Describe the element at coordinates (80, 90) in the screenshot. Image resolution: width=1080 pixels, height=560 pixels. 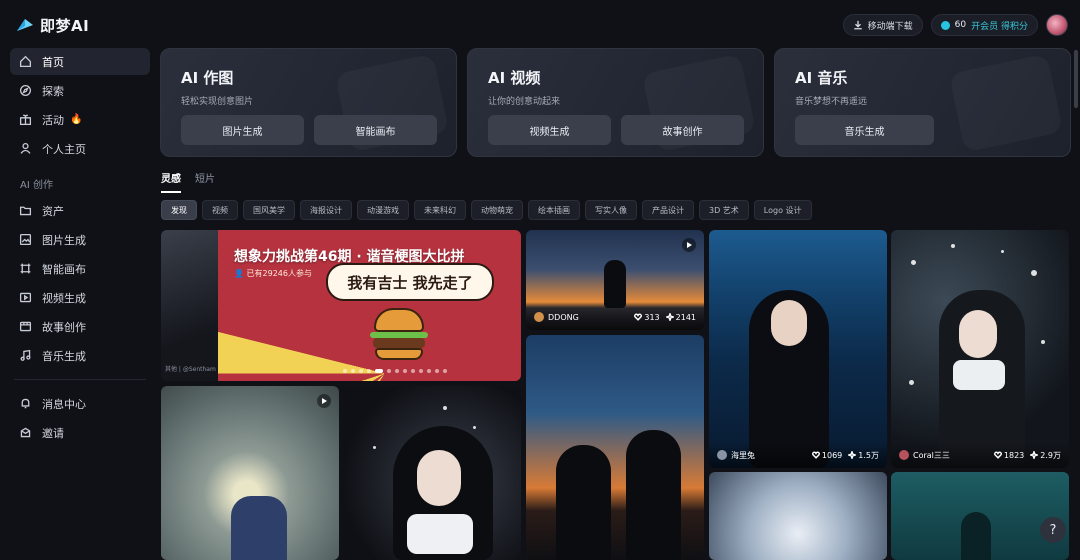
I see `sidebar-item-explore: 探索` at that location.